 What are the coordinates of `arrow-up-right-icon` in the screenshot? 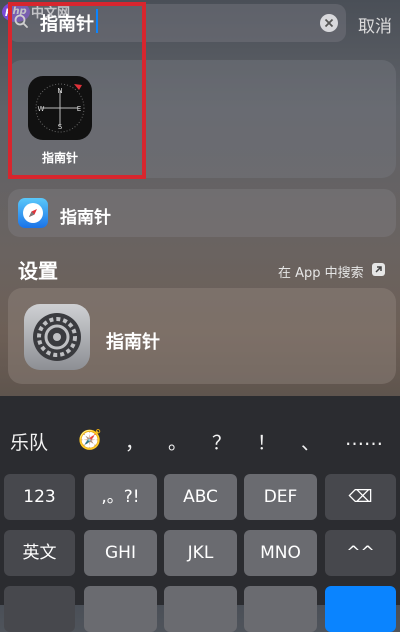 It's located at (378, 269).